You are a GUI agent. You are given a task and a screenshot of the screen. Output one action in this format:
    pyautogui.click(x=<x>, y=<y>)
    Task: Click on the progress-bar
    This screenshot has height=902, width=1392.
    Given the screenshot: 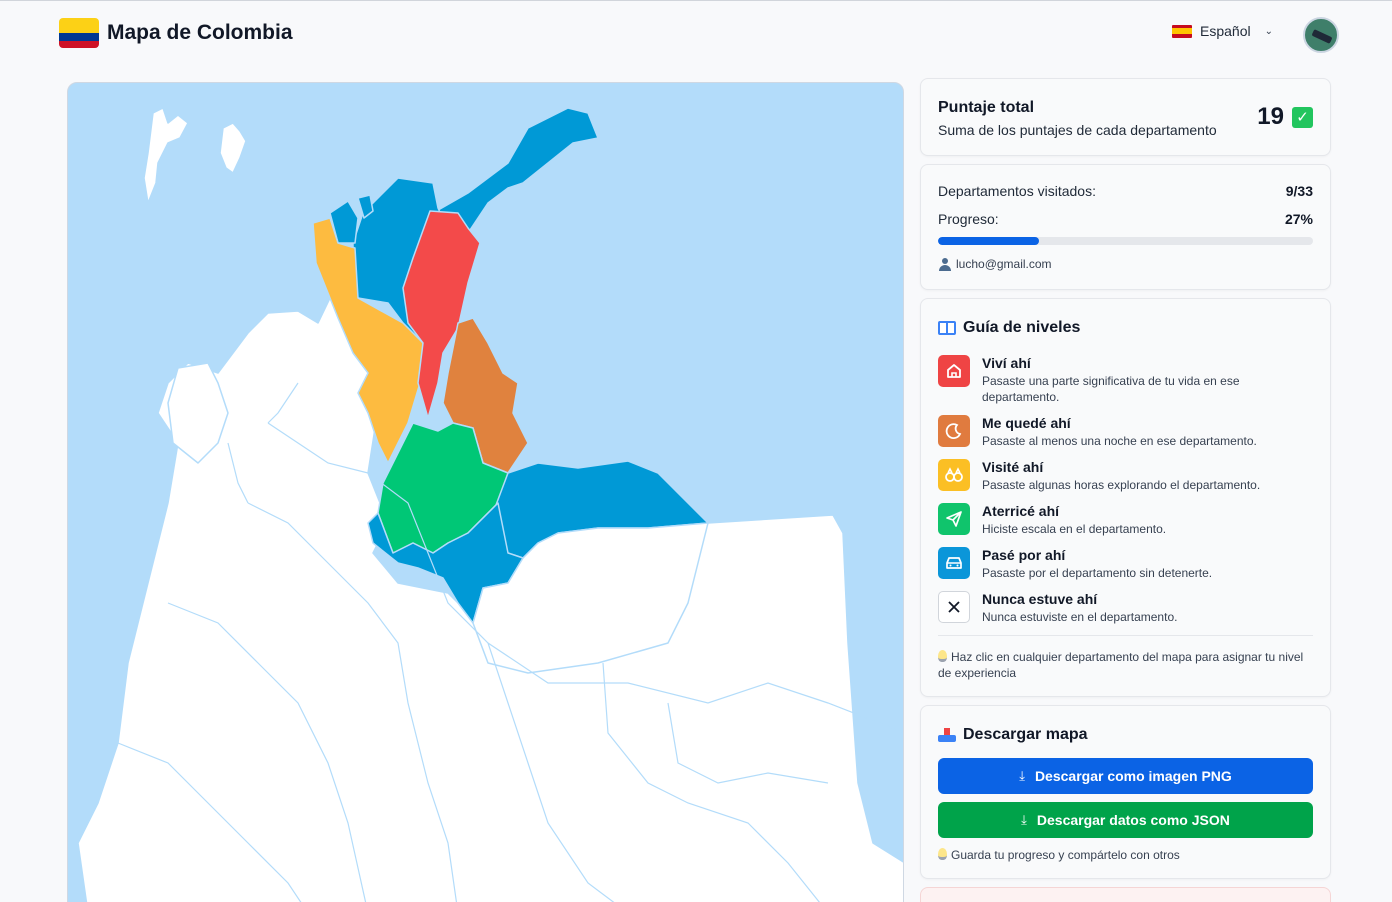 What is the action you would take?
    pyautogui.click(x=1125, y=241)
    